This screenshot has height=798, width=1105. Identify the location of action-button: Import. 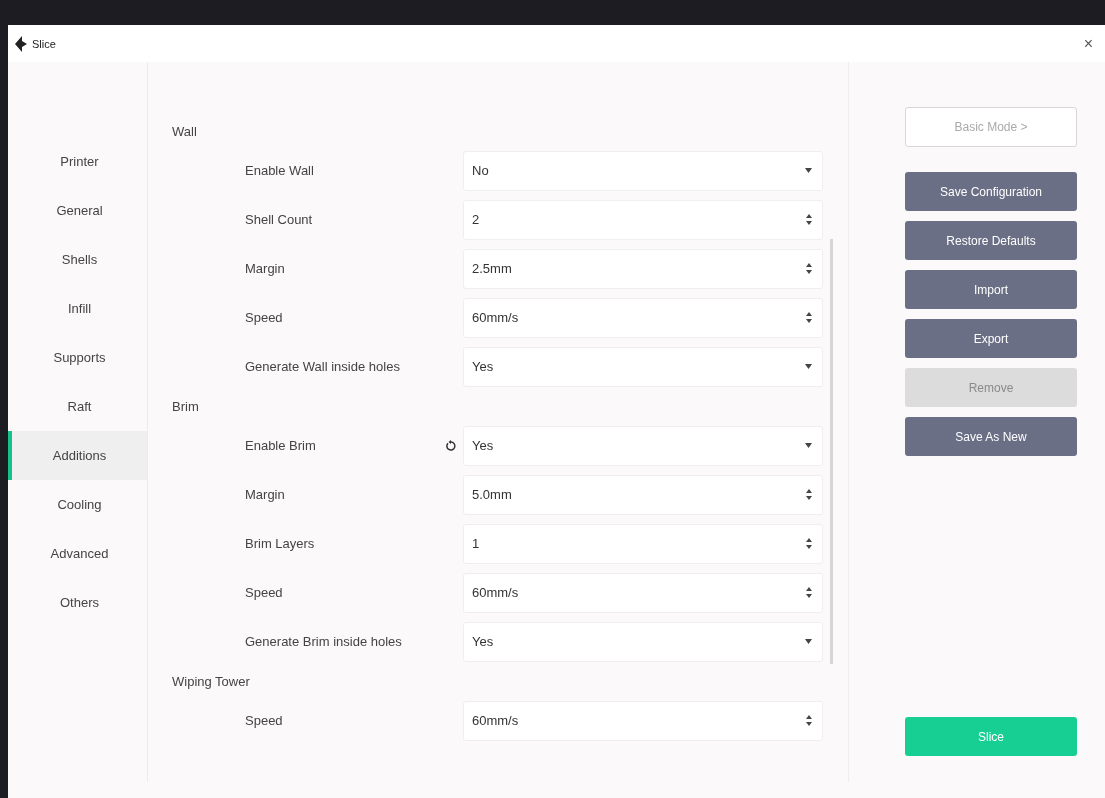
(991, 289).